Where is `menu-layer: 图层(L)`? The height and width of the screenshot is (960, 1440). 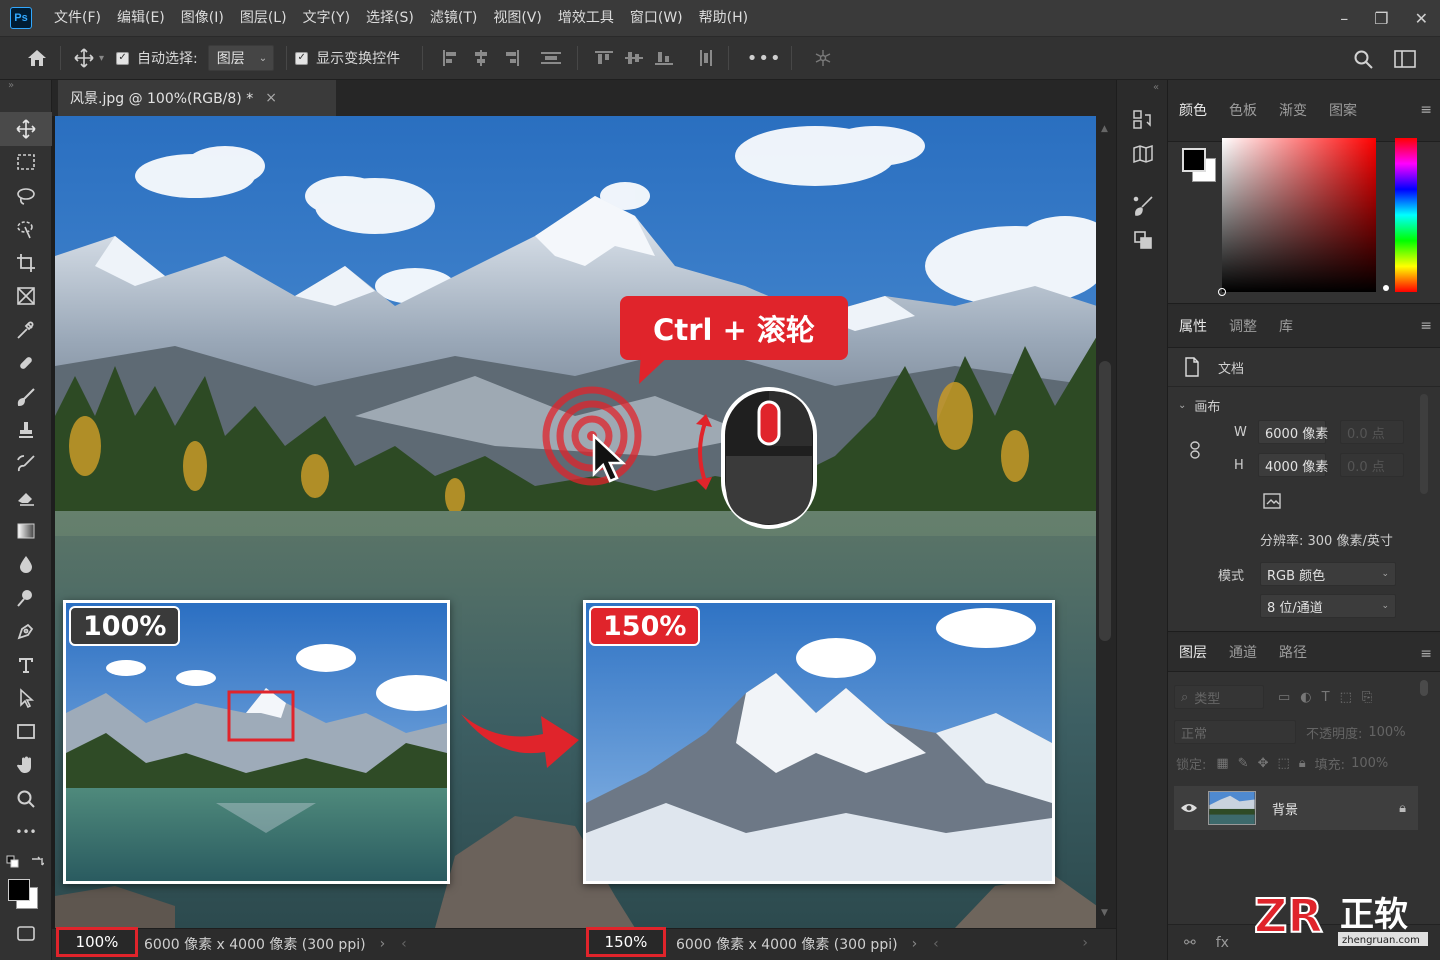 menu-layer: 图层(L) is located at coordinates (263, 18).